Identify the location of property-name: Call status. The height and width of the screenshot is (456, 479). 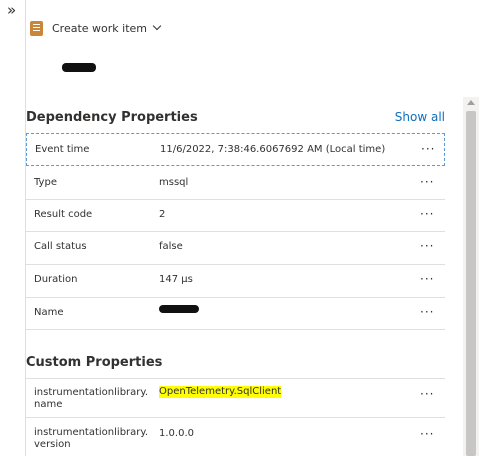
(60, 246).